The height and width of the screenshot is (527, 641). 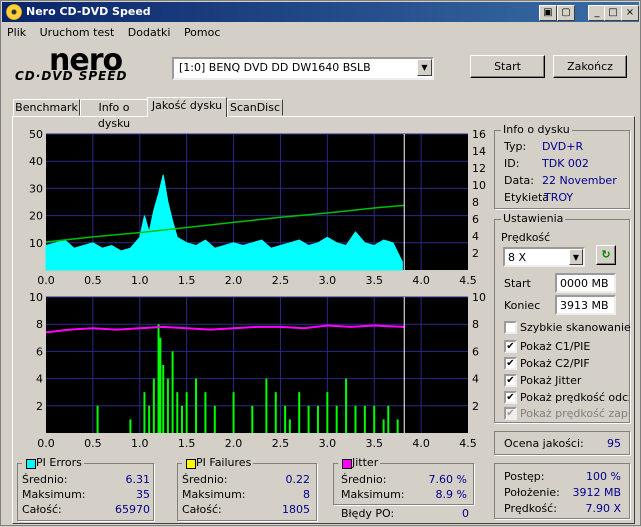 What do you see at coordinates (576, 257) in the screenshot?
I see `speed-chevron-down-icon: ▼` at bounding box center [576, 257].